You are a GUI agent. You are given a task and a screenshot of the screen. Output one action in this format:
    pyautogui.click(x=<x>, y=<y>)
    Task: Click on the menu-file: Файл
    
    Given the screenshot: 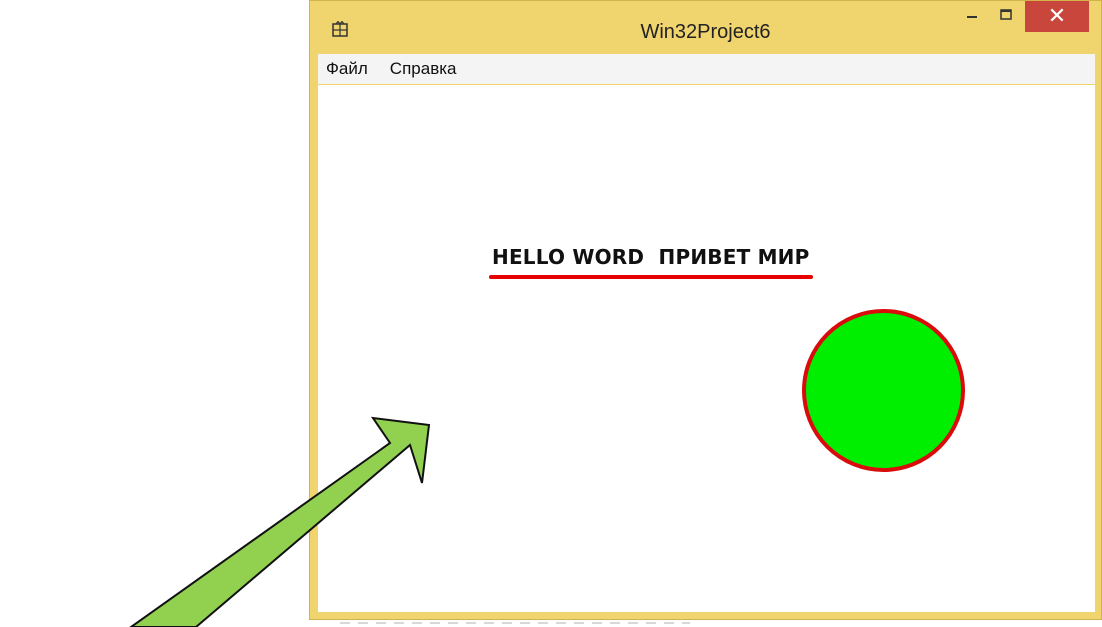 What is the action you would take?
    pyautogui.click(x=347, y=69)
    